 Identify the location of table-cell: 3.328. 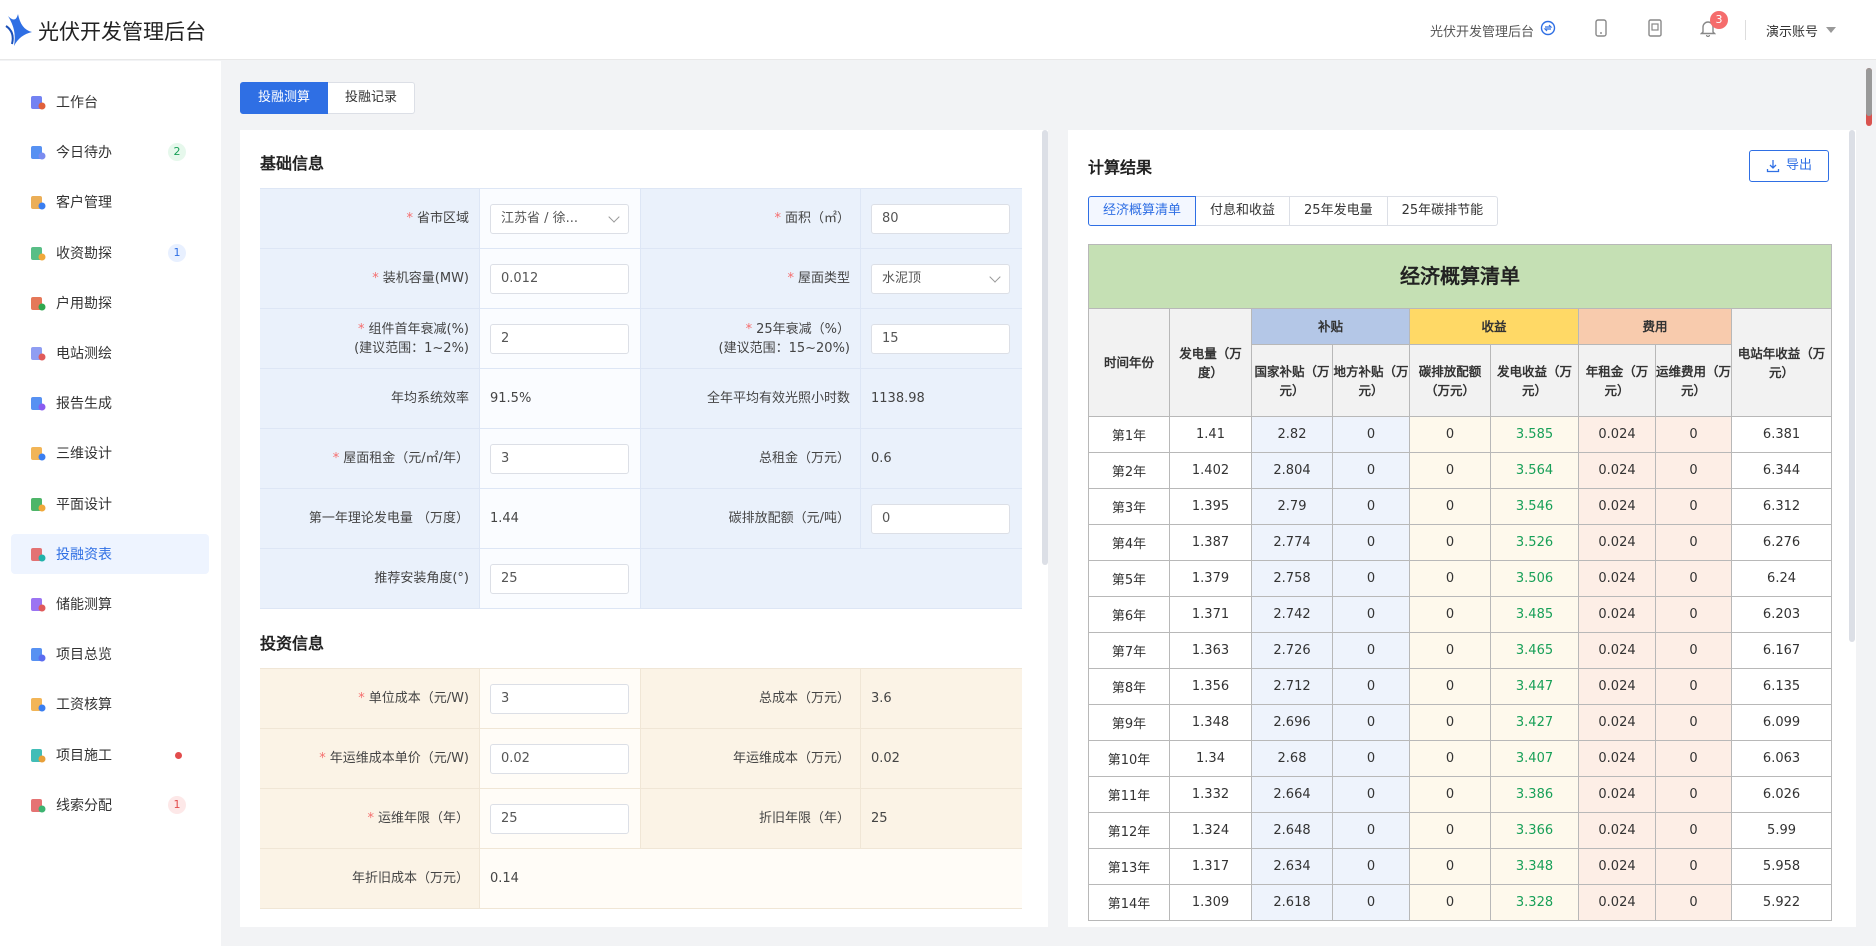
(1534, 902).